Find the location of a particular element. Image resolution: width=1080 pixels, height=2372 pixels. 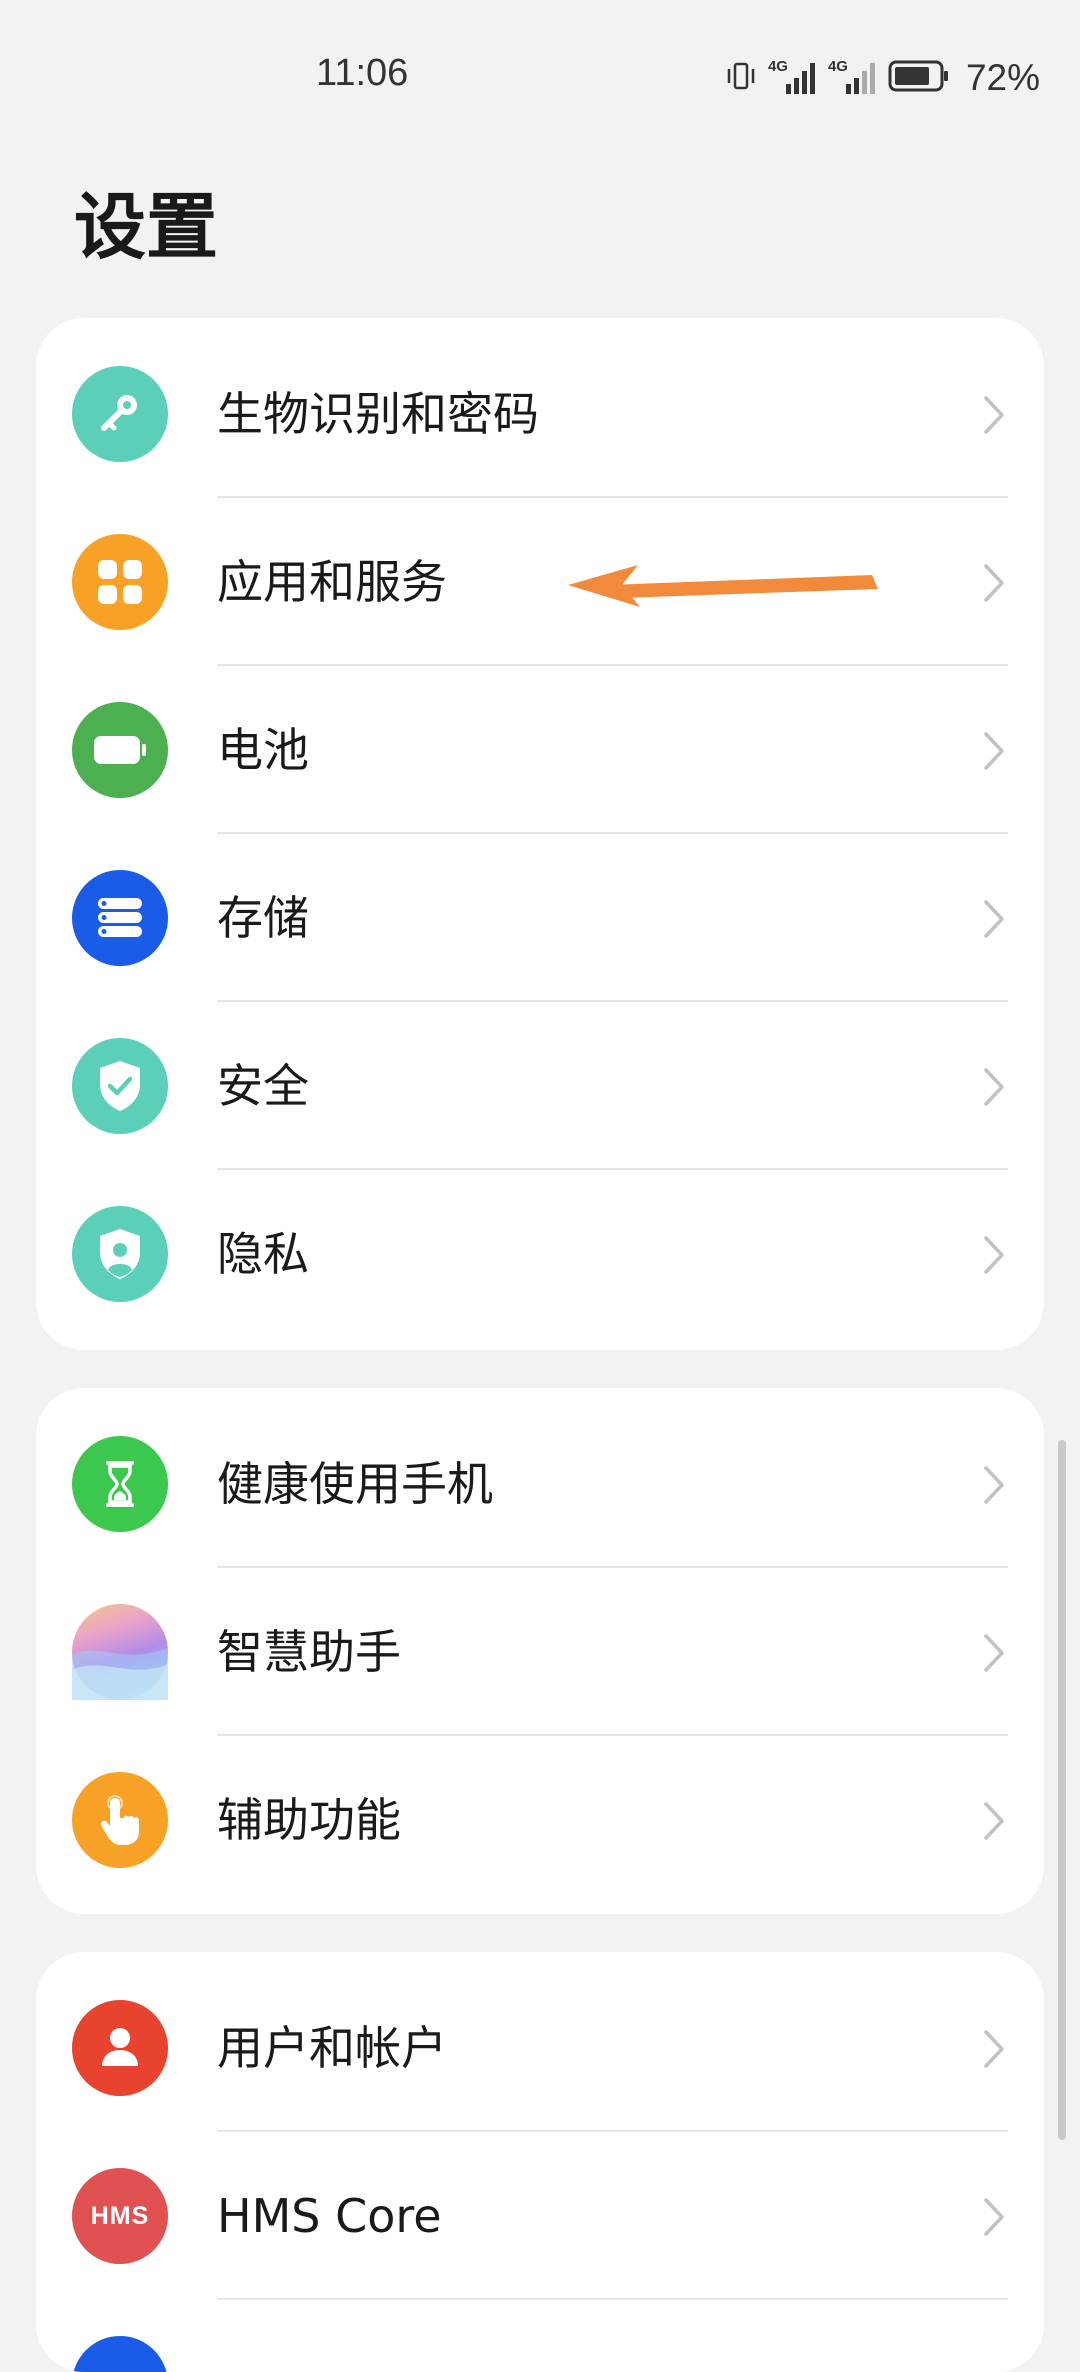

settings-item-label: 电池 is located at coordinates (263, 750).